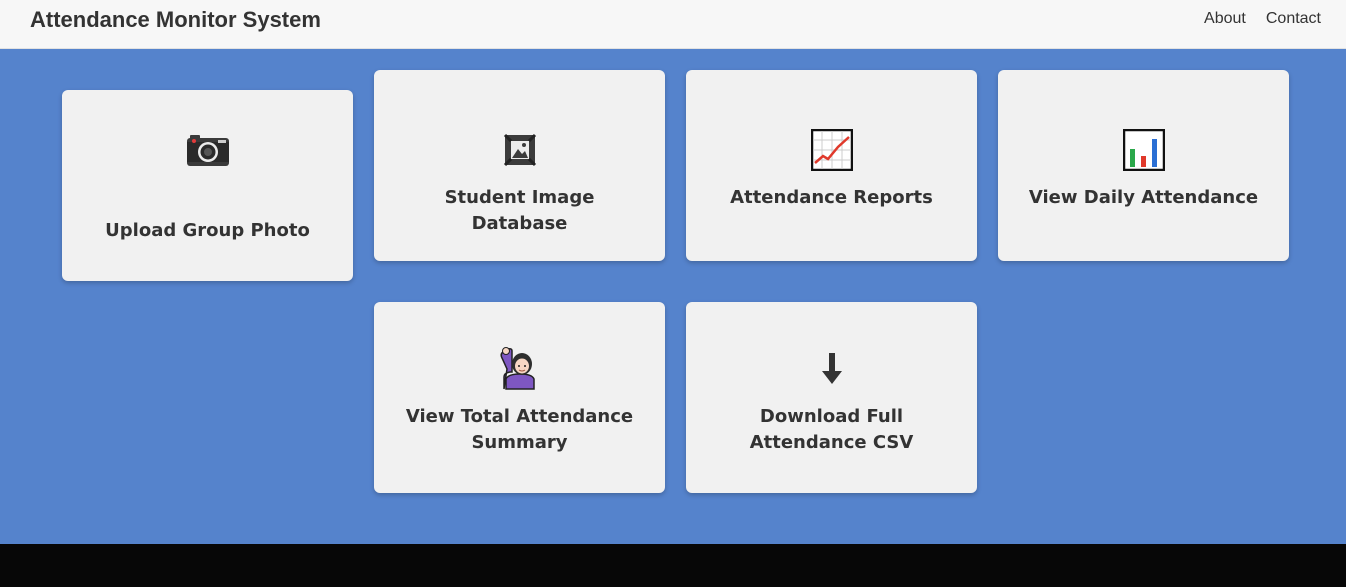 The image size is (1346, 587). Describe the element at coordinates (519, 210) in the screenshot. I see `card-label: Student Image Database` at that location.